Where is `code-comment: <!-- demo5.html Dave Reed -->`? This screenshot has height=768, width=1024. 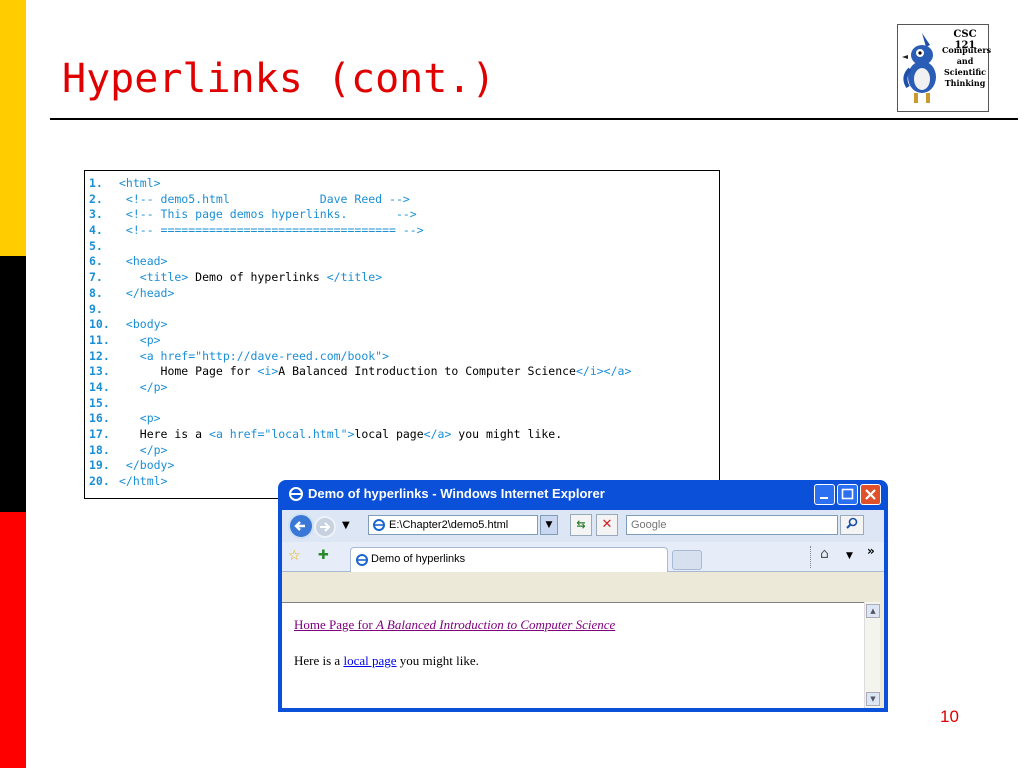
code-comment: <!-- demo5.html Dave Reed --> is located at coordinates (264, 198).